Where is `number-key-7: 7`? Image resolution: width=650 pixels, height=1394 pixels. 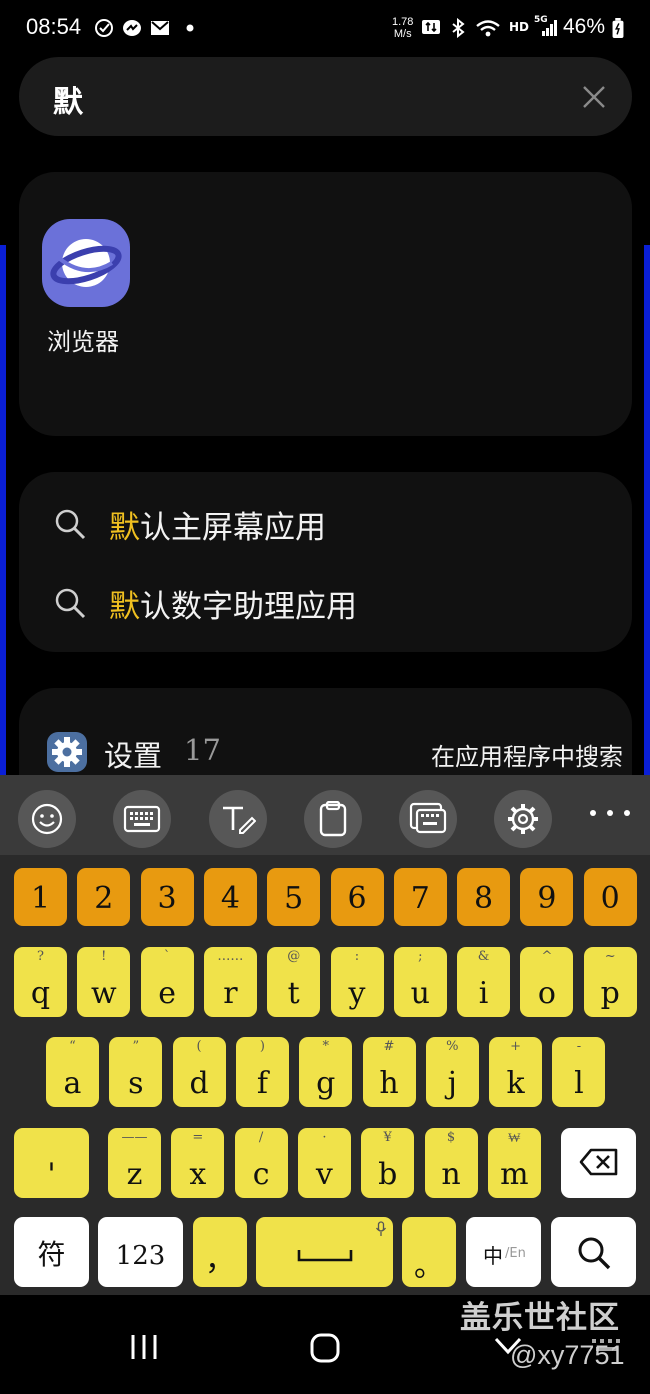
number-key-7: 7 is located at coordinates (420, 897).